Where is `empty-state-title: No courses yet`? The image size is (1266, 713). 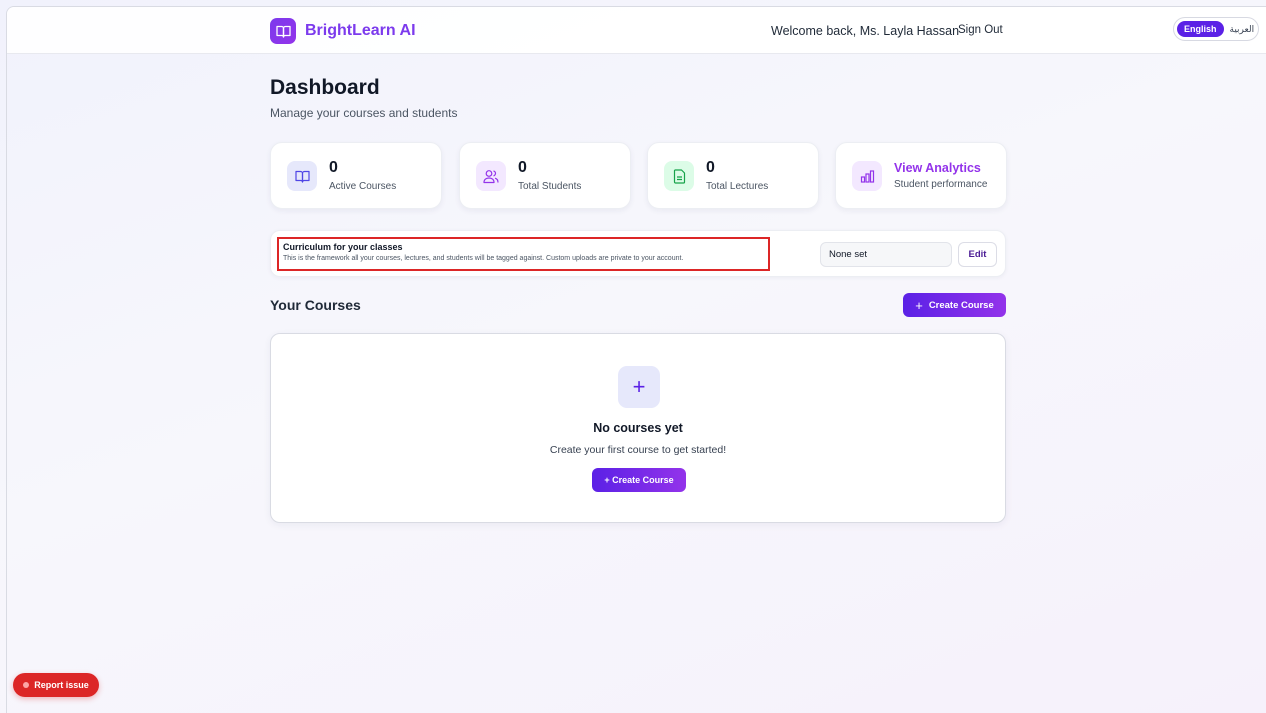 empty-state-title: No courses yet is located at coordinates (638, 428).